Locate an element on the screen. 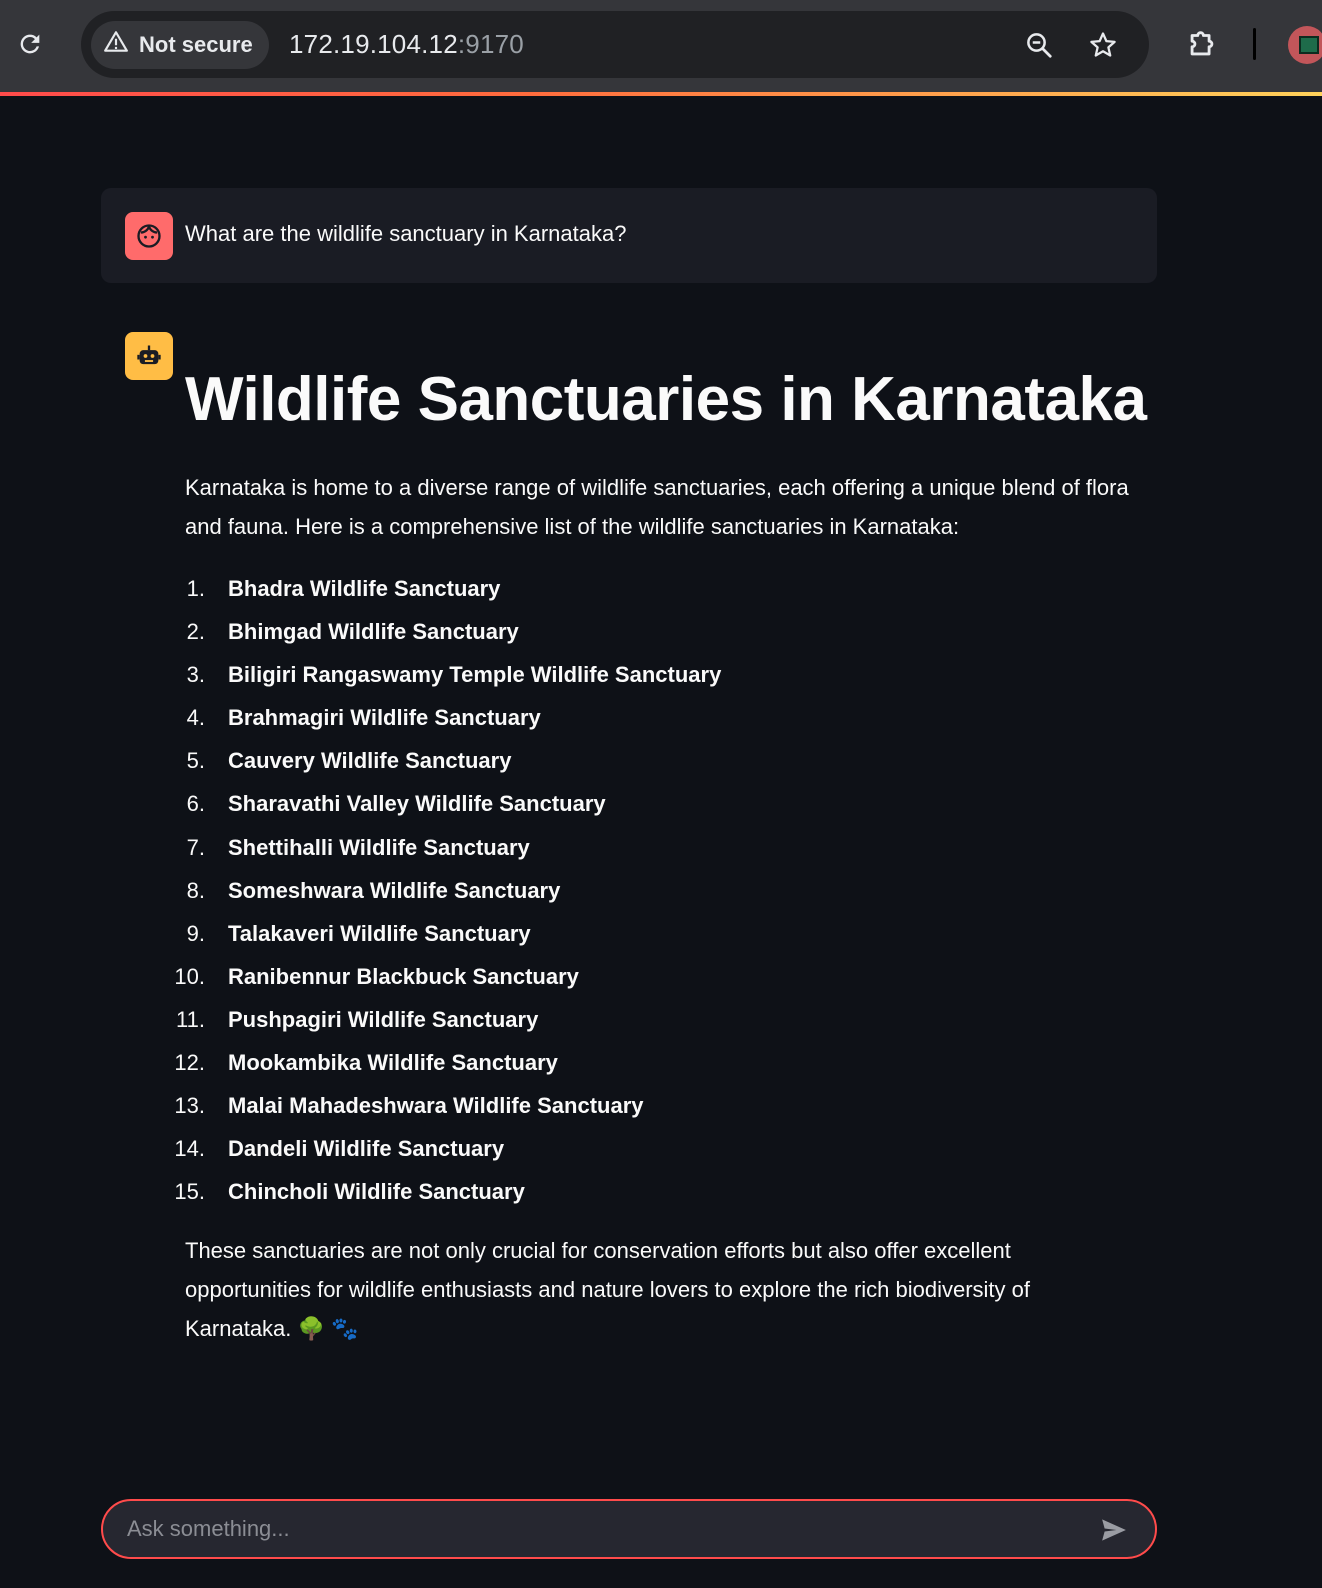  list-item: 13. Malai Mahadeshwara Wildlife Sanctuary is located at coordinates (669, 1105).